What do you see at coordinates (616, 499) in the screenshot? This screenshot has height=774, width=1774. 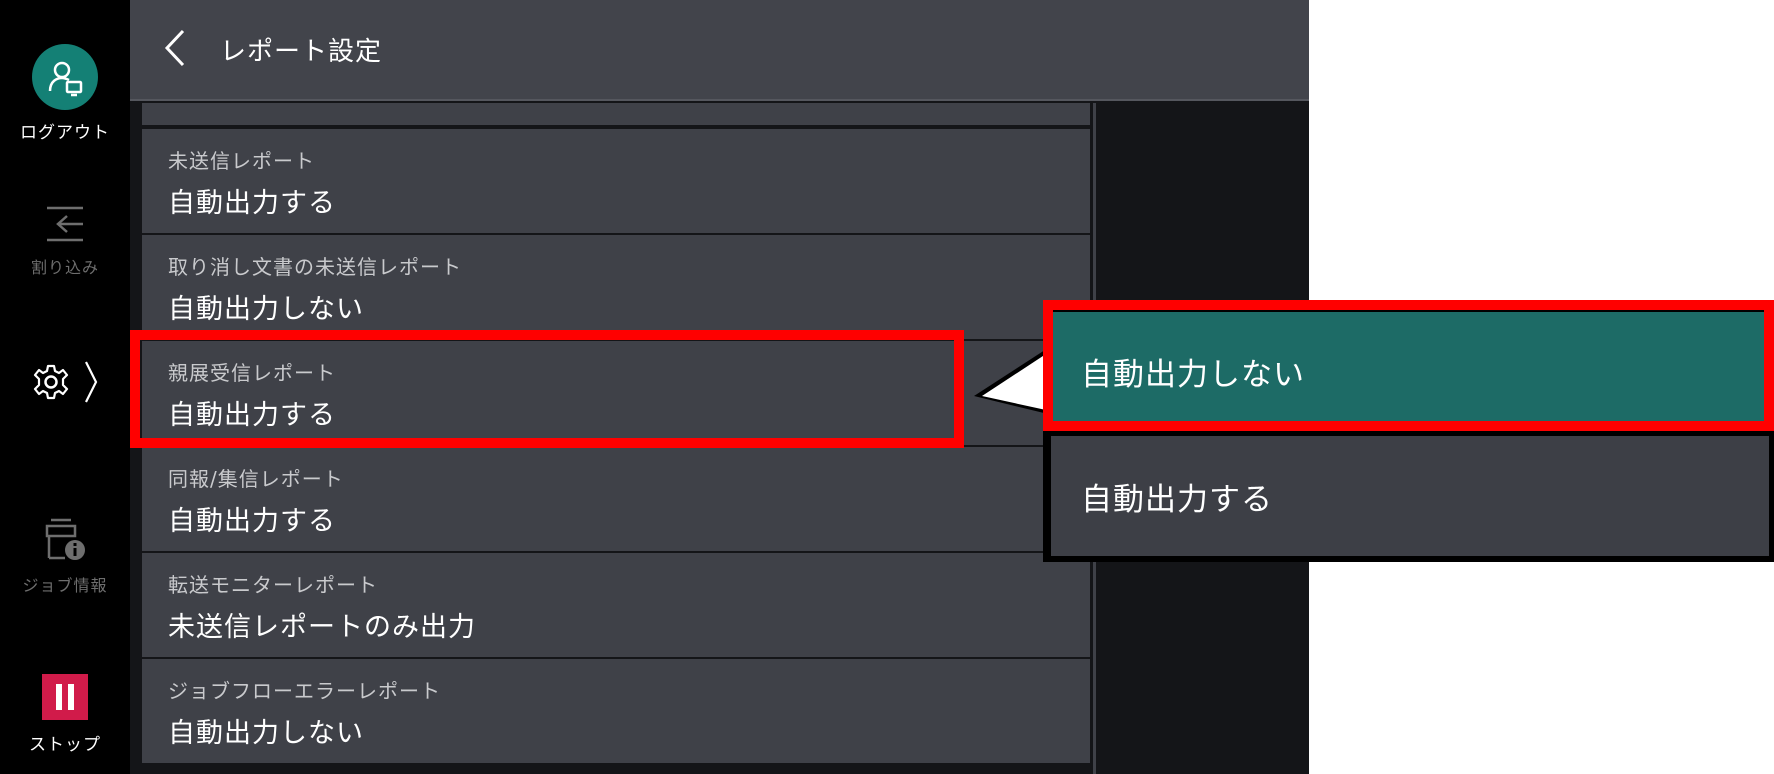 I see `list-item: 同報/集信レポート 自動出力する` at bounding box center [616, 499].